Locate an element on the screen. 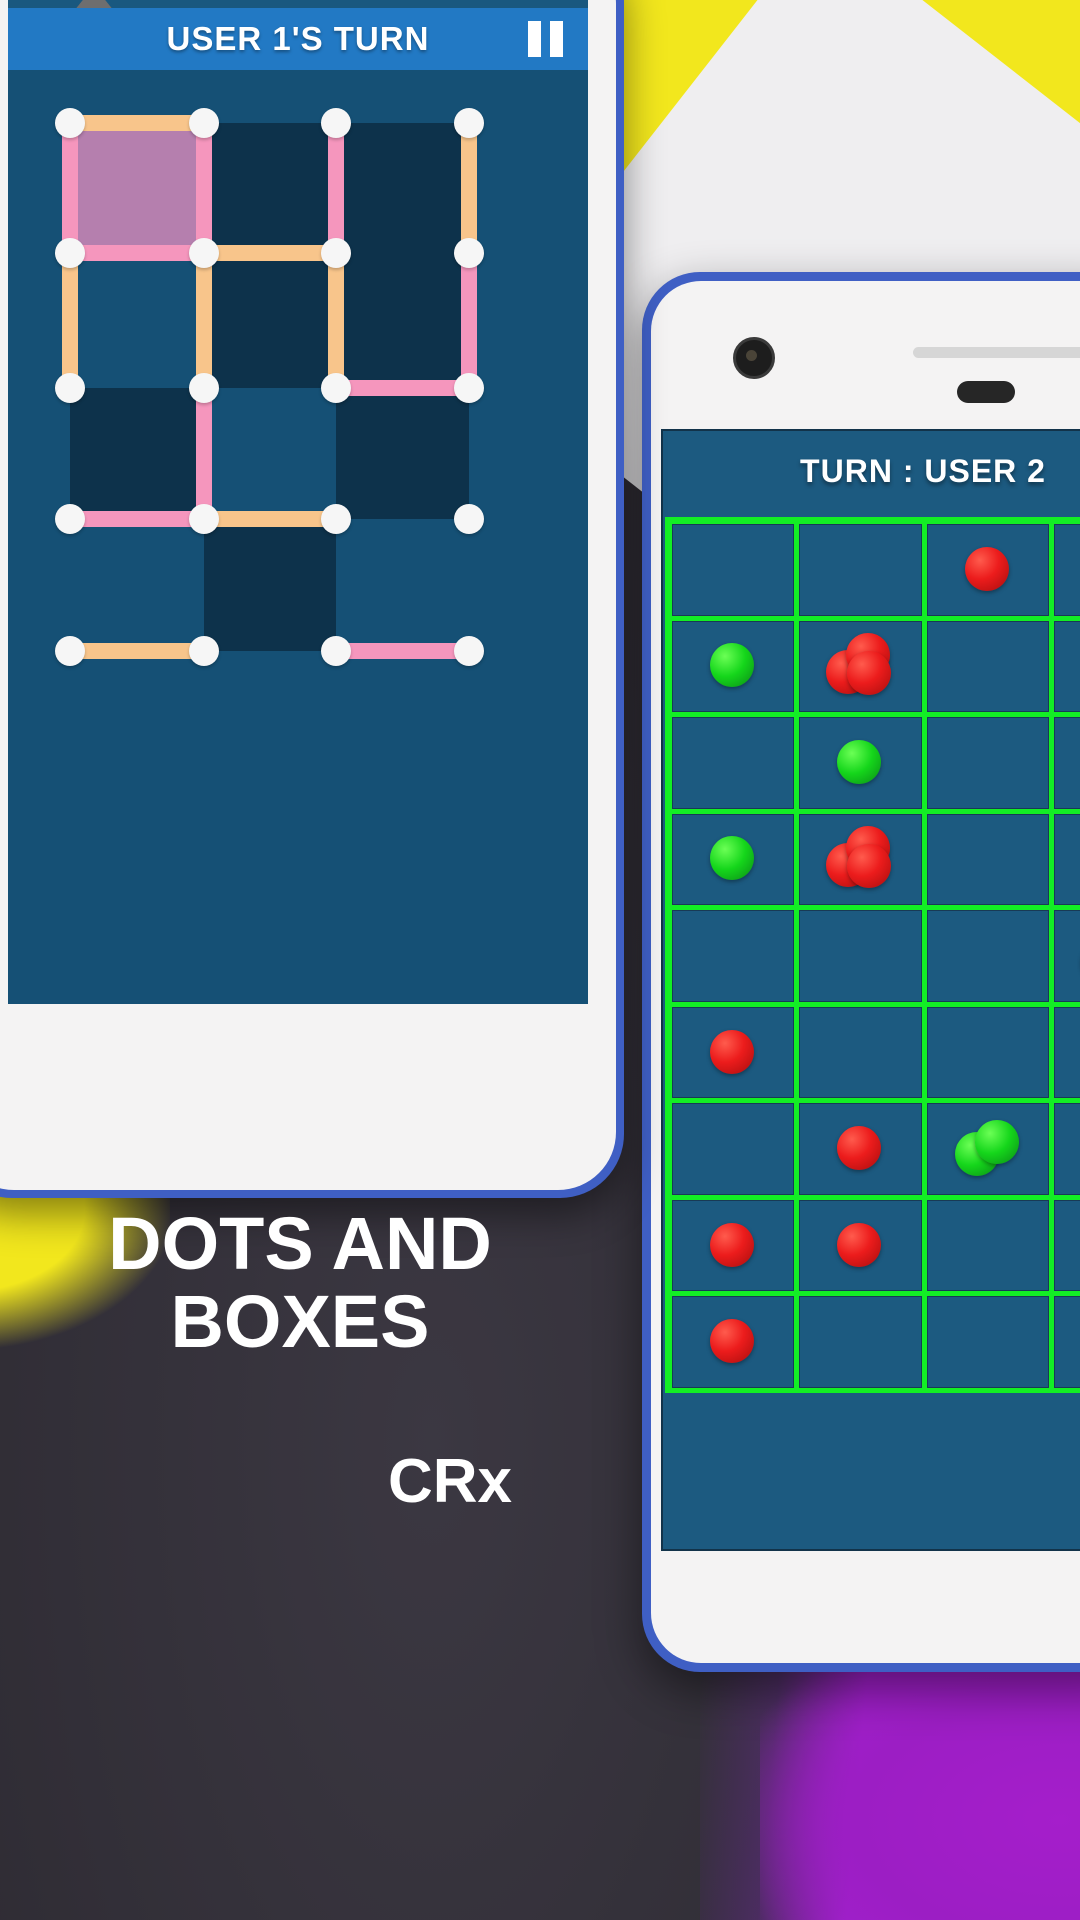 The width and height of the screenshot is (1080, 1920). page-title: DOTS AND BOXES is located at coordinates (300, 1282).